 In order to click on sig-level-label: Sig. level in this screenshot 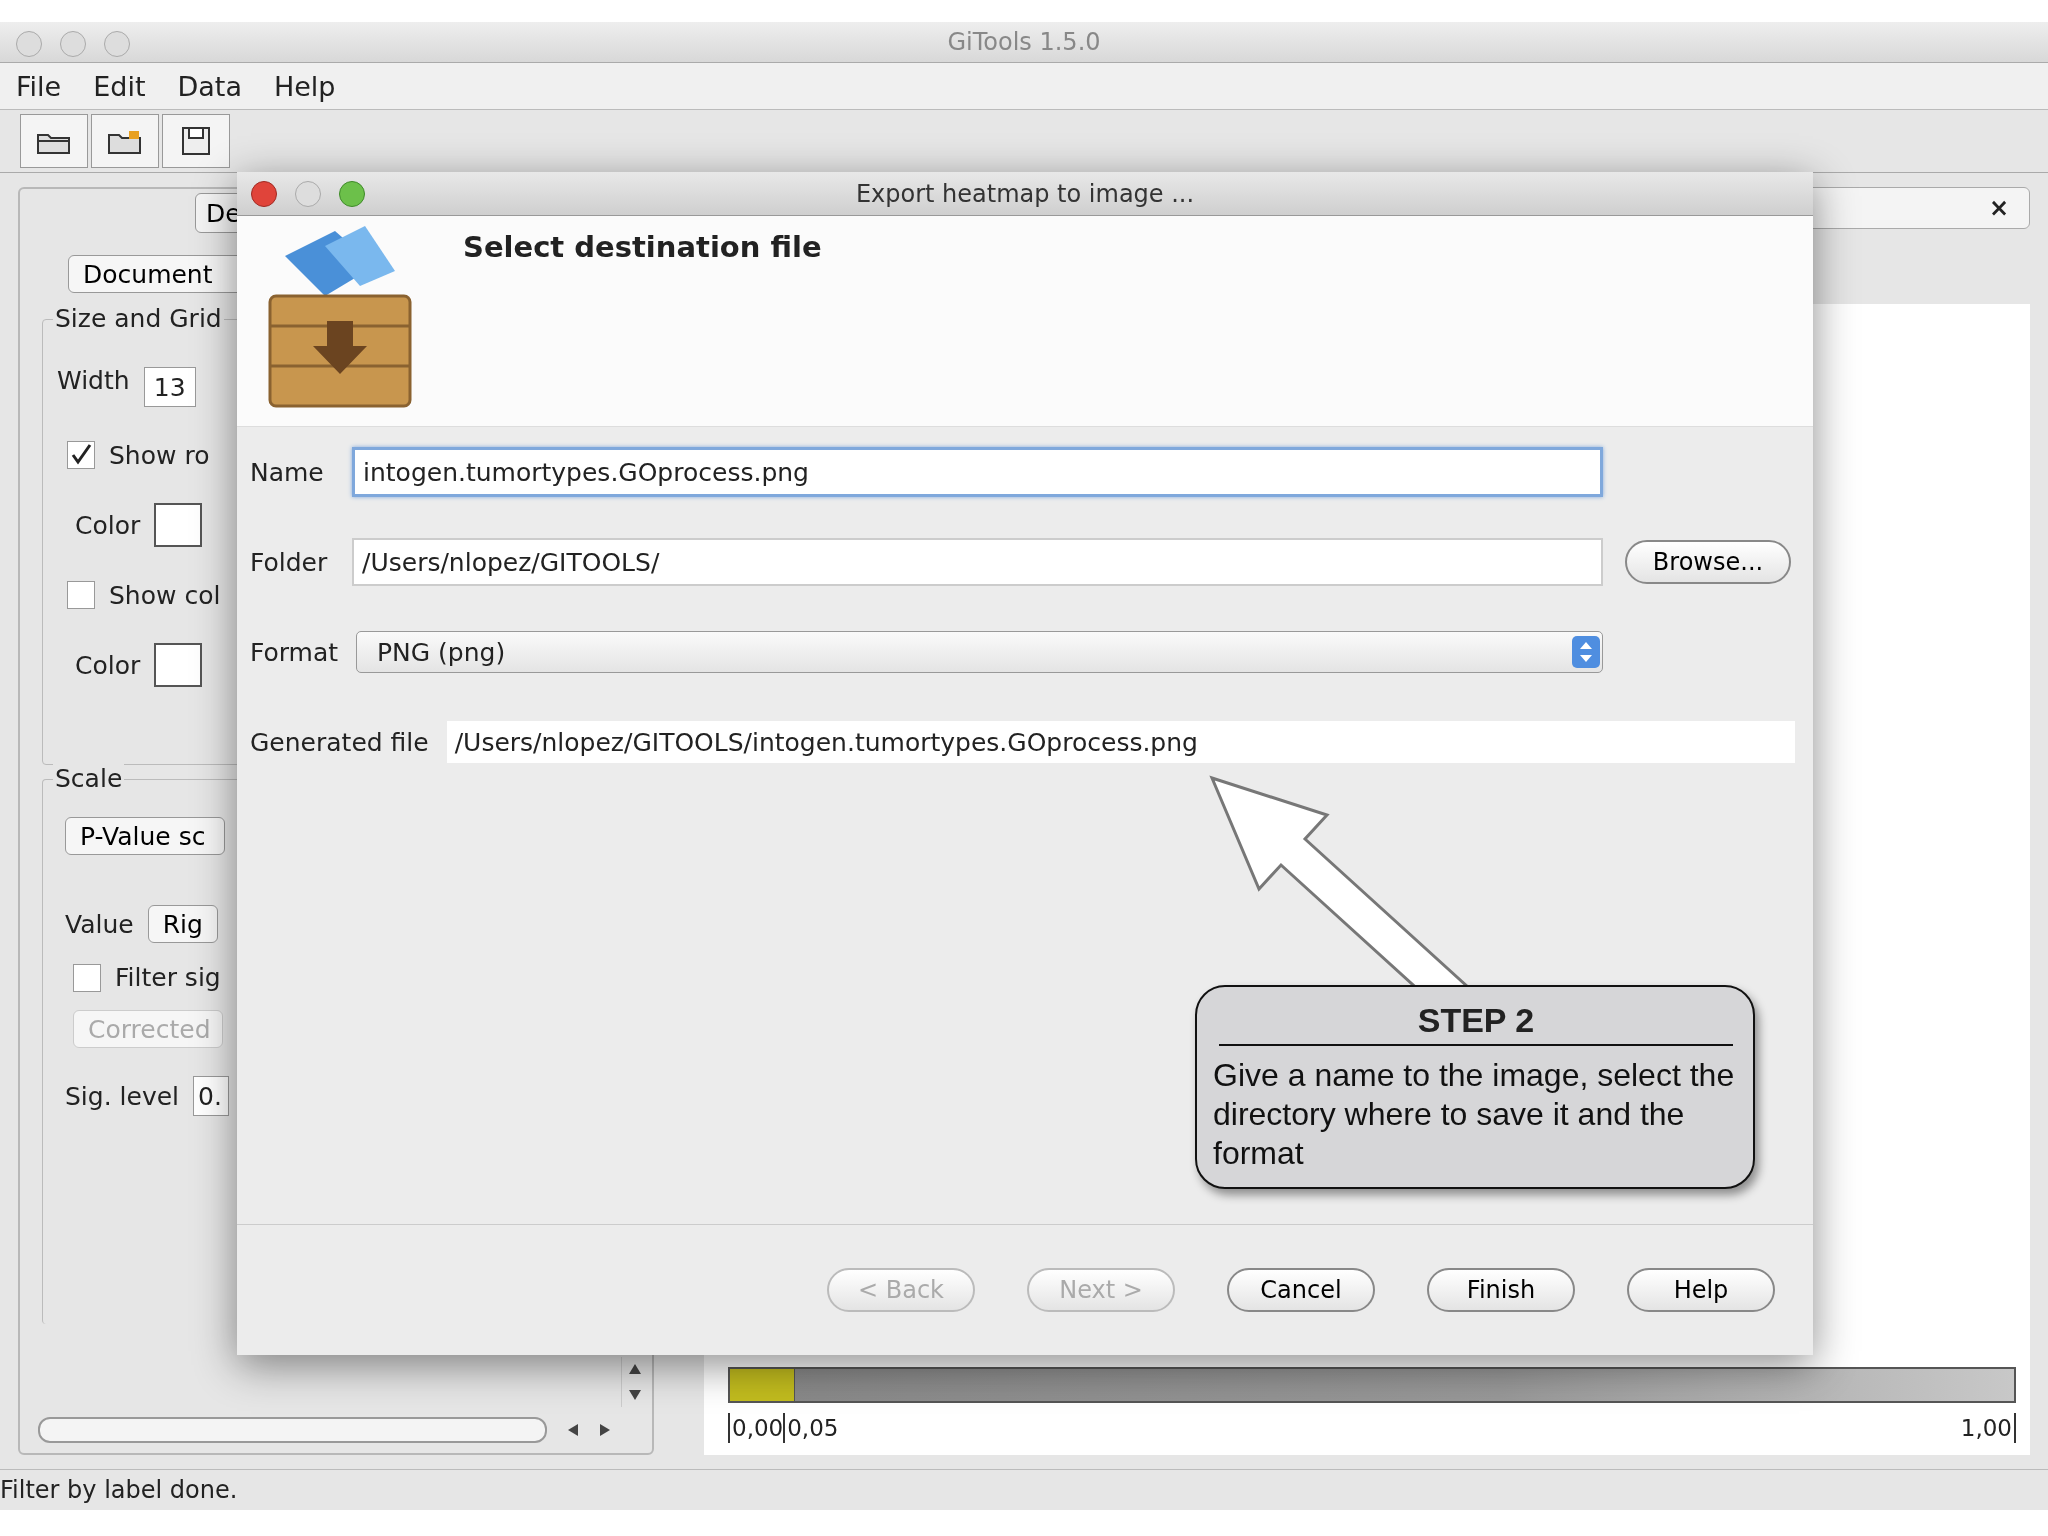, I will do `click(122, 1096)`.